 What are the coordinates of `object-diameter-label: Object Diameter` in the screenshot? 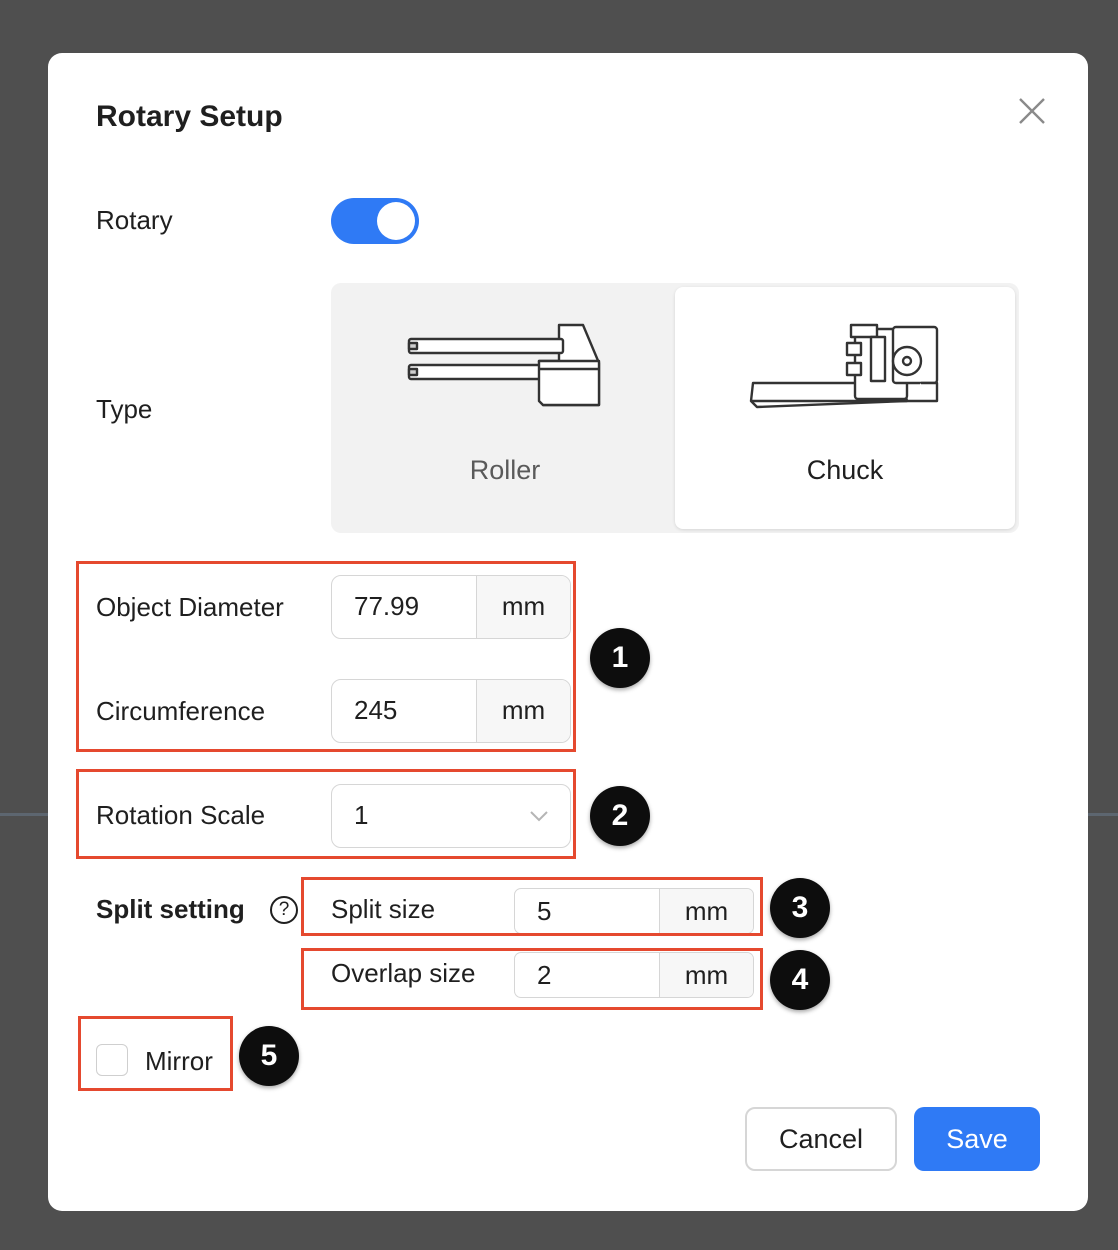 It's located at (190, 607).